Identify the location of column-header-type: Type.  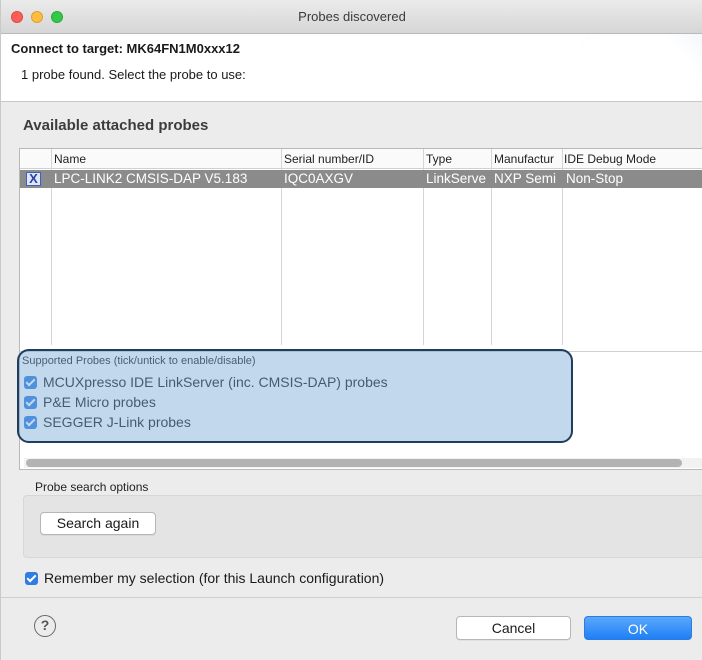
(459, 159).